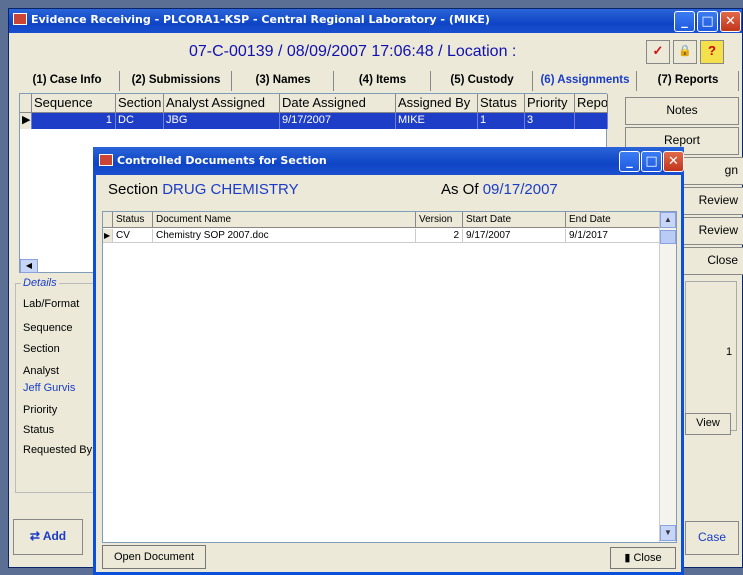 The height and width of the screenshot is (575, 743). I want to click on as-of-value: 09/17/2007, so click(520, 189).